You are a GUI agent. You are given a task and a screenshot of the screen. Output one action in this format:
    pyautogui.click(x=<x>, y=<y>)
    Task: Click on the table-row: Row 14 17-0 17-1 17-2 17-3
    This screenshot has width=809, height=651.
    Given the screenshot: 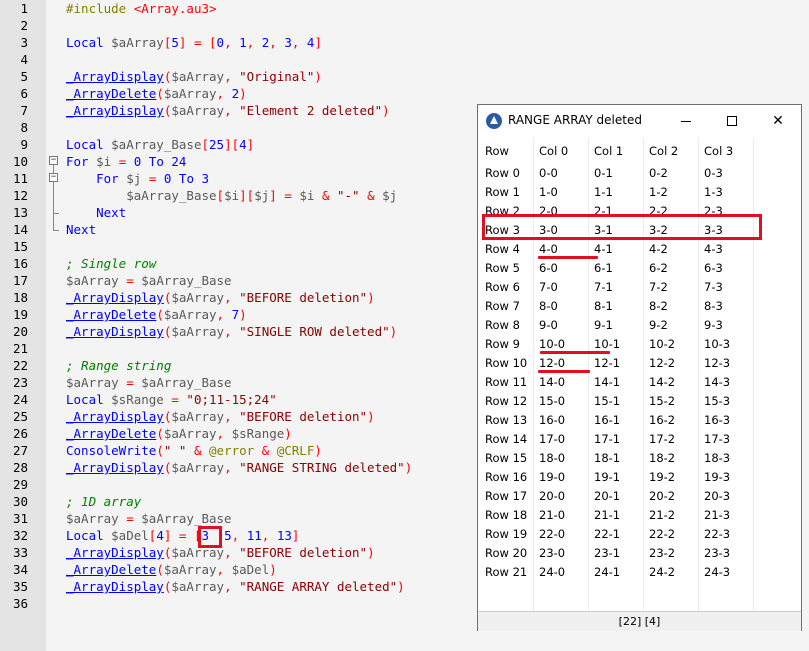 What is the action you would take?
    pyautogui.click(x=639, y=439)
    